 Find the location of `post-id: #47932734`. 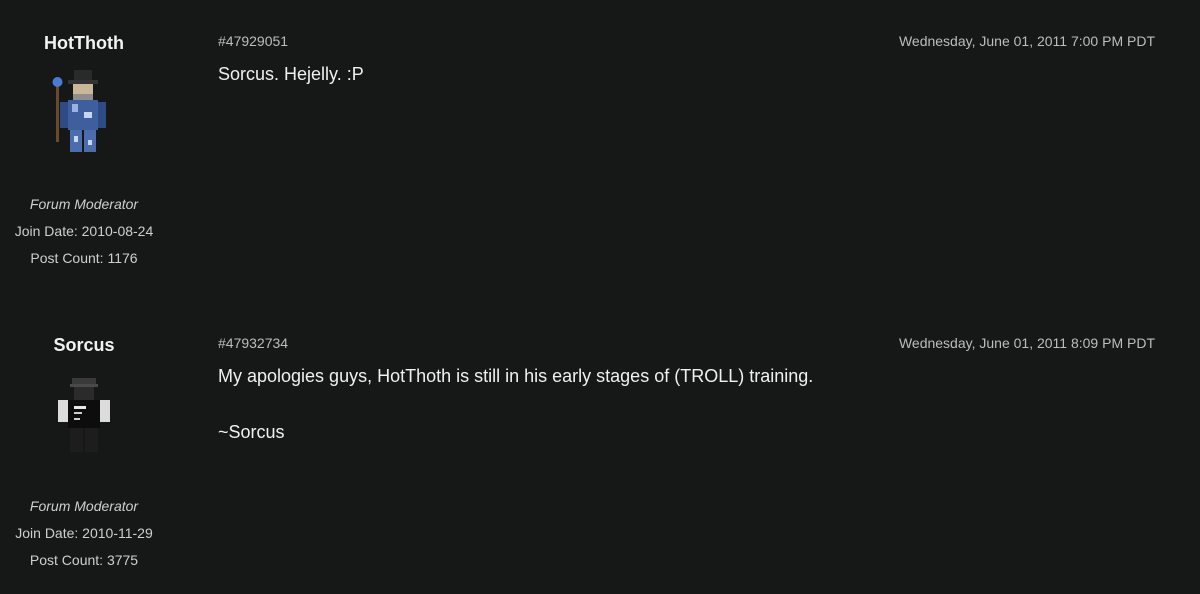

post-id: #47932734 is located at coordinates (253, 343).